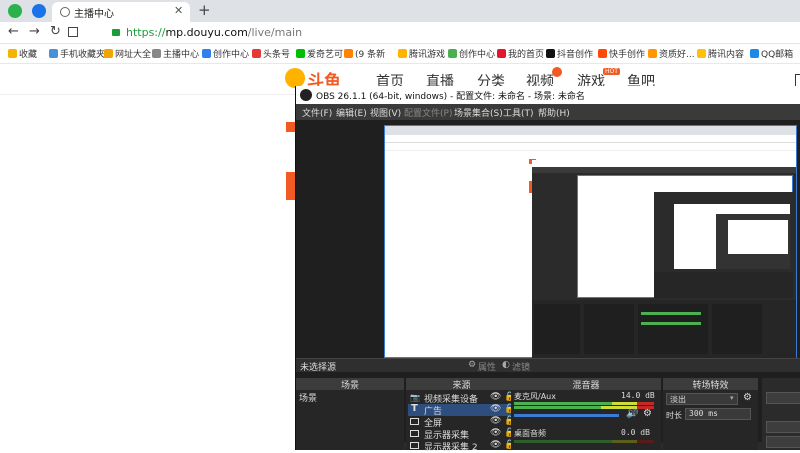 The image size is (800, 453). What do you see at coordinates (584, 403) in the screenshot?
I see `volume-meter` at bounding box center [584, 403].